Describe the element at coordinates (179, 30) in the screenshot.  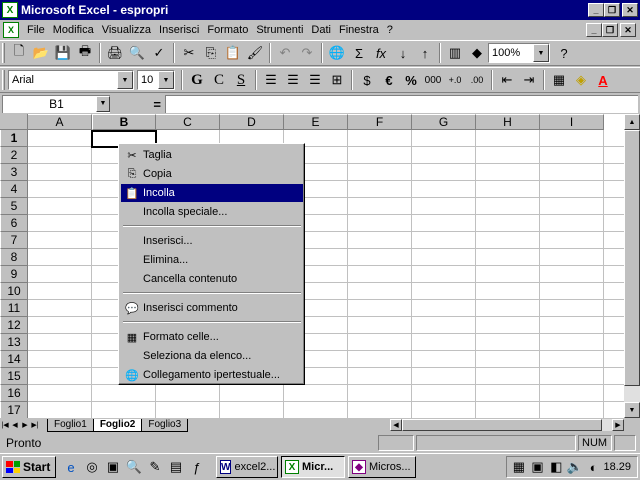
I see `menu-inserisci: Inserisci` at that location.